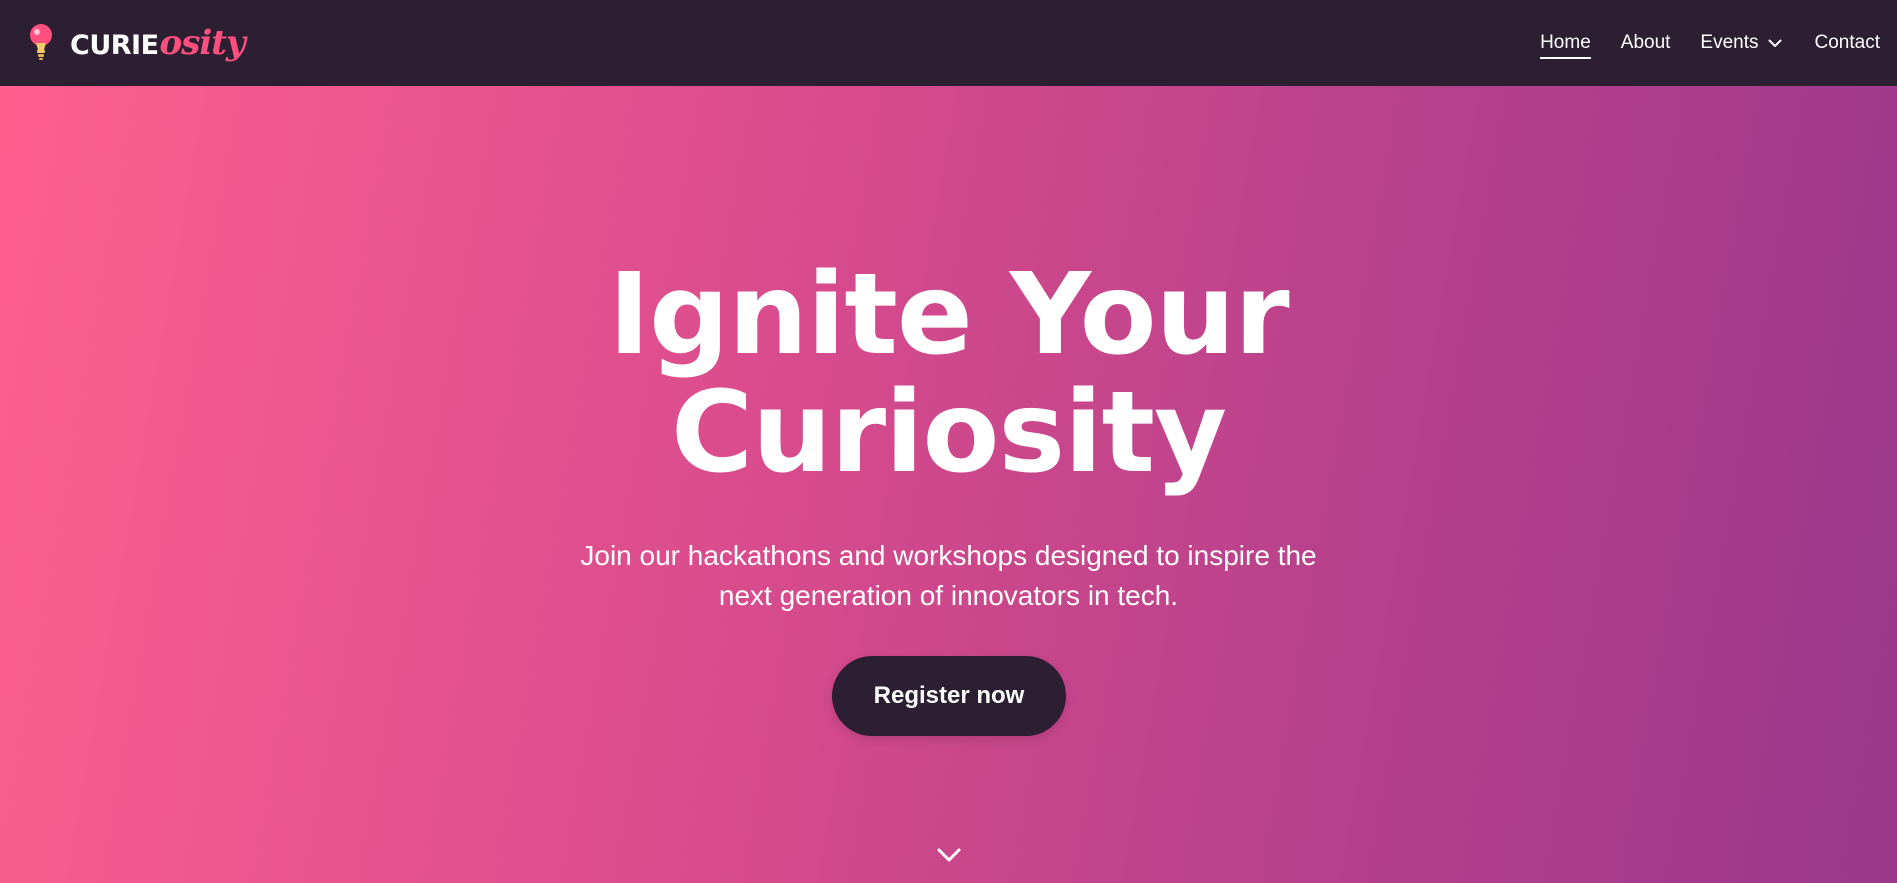 The image size is (1897, 883). I want to click on brand-logo: CURIE osity, so click(137, 43).